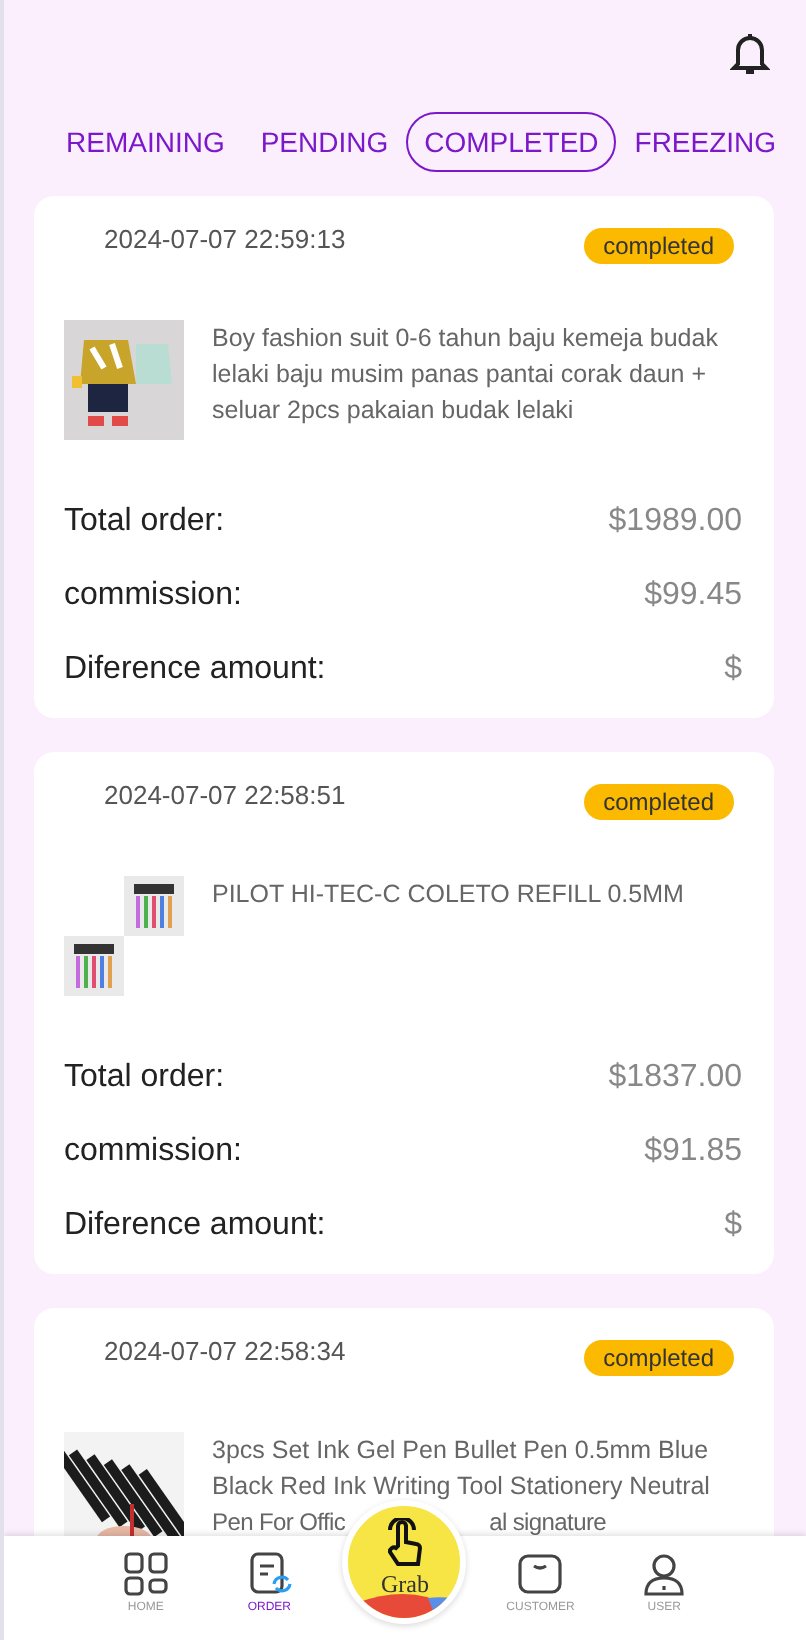  I want to click on product-title: al signature, so click(548, 1521).